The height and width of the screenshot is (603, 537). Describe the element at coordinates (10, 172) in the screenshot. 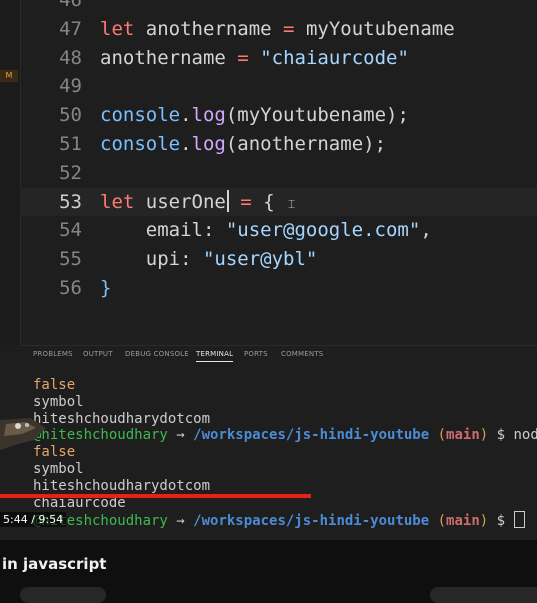

I see `activity-bar: M` at that location.